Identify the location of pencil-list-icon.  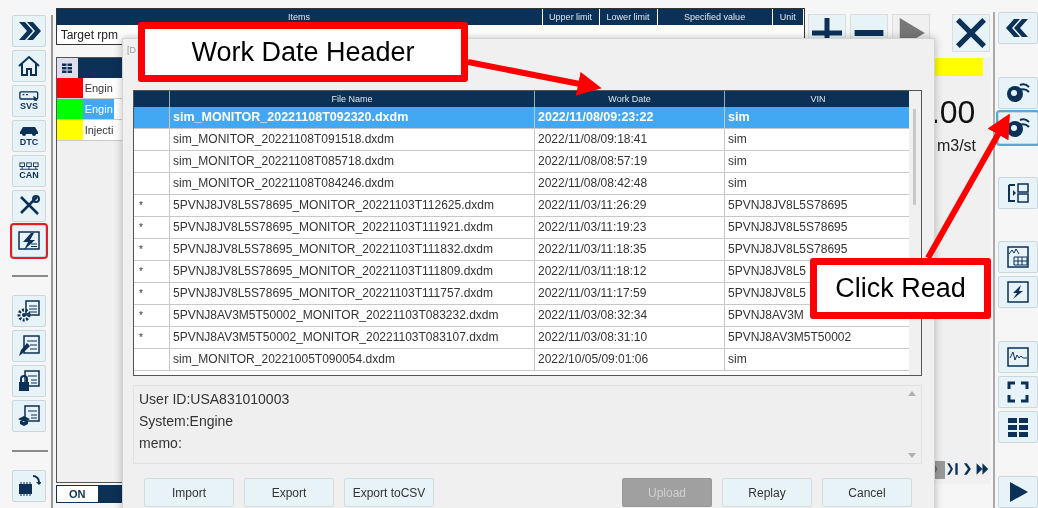
(29, 346).